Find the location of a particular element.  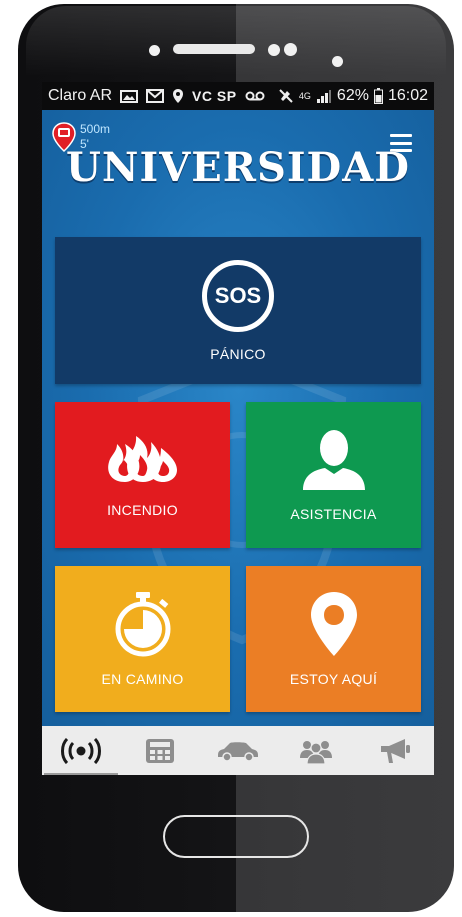

network-tags: VC SP is located at coordinates (214, 96).